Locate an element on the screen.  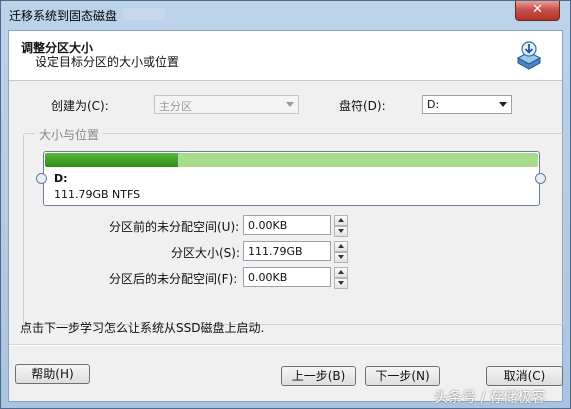
drive-letter-label: 盘符(D): is located at coordinates (362, 106).